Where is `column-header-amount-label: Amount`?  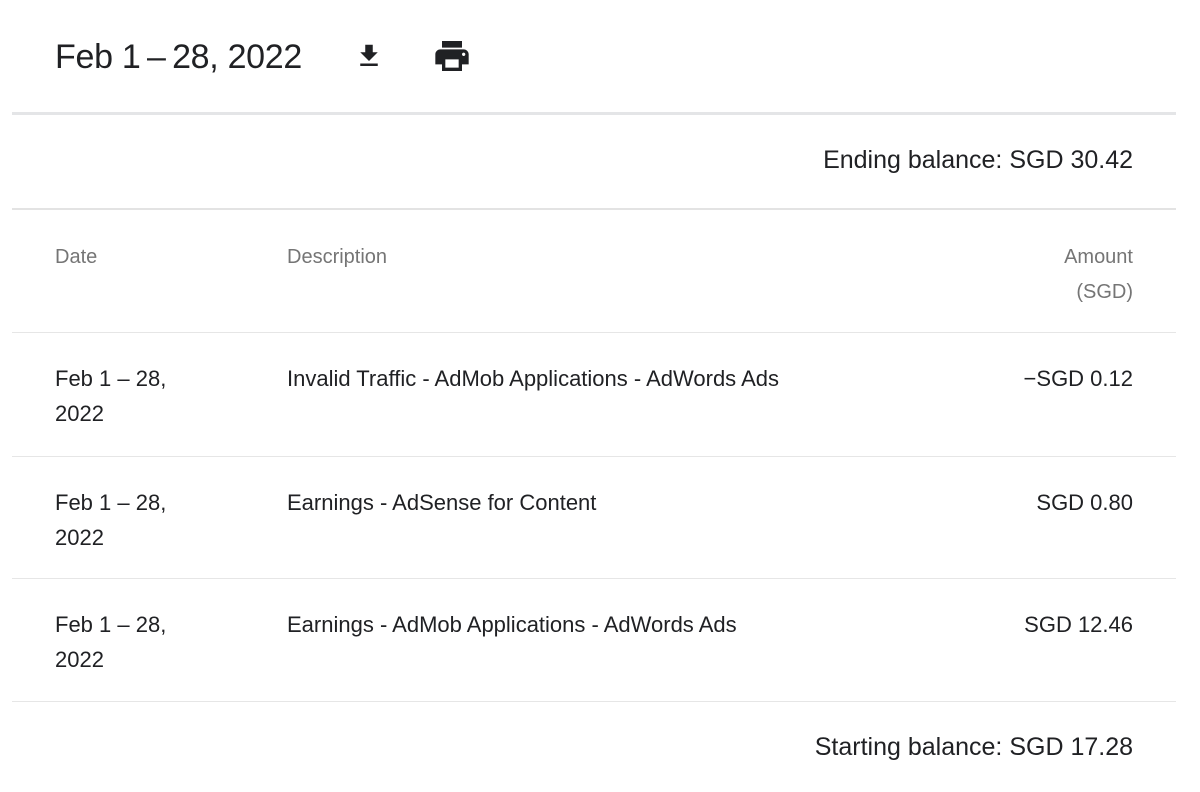 column-header-amount-label: Amount is located at coordinates (1098, 257).